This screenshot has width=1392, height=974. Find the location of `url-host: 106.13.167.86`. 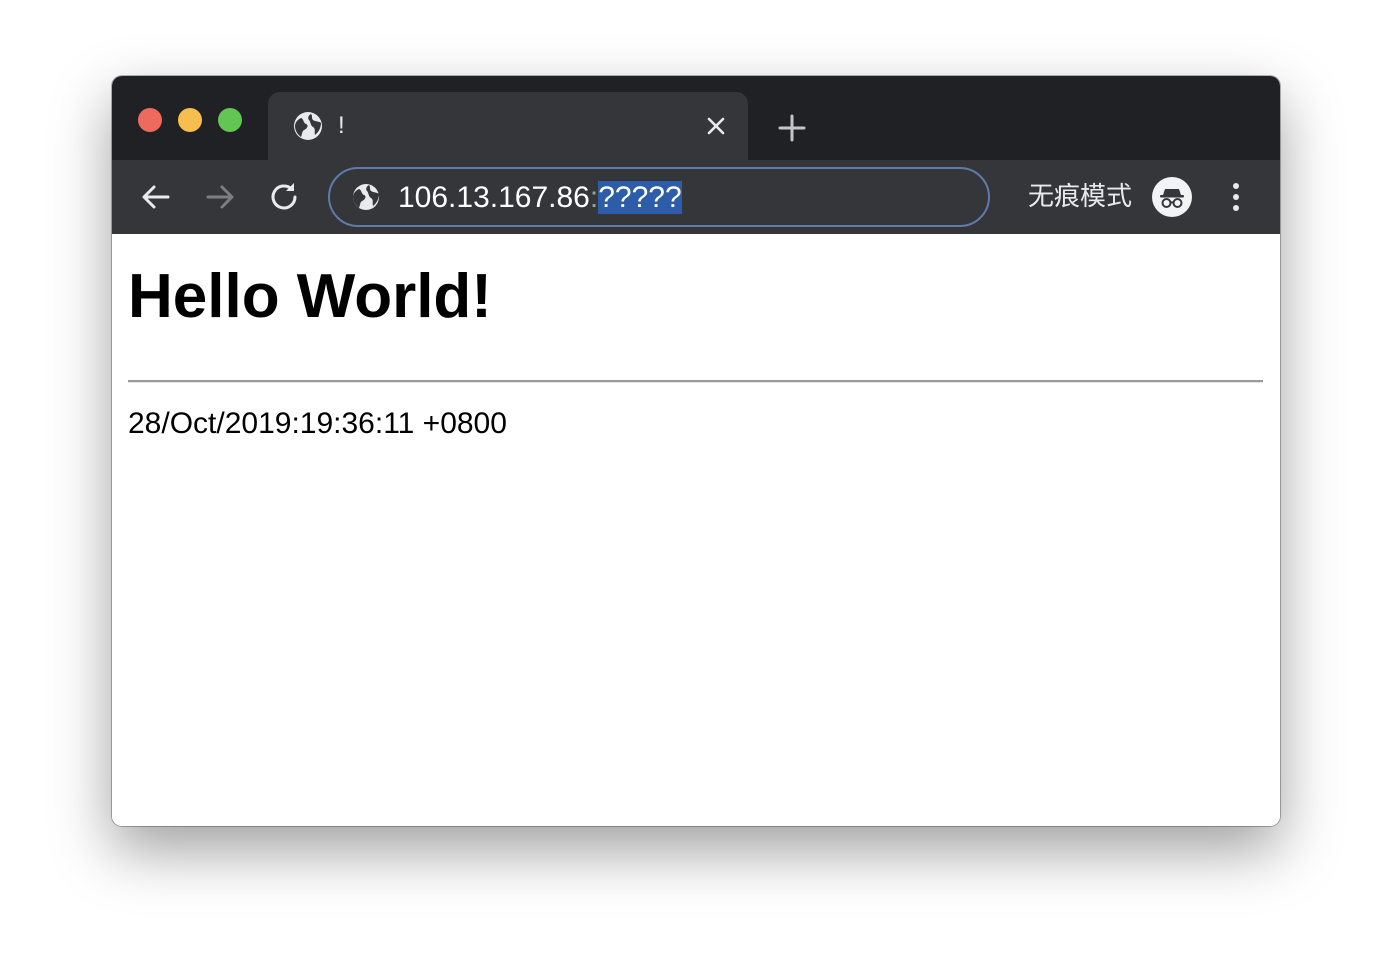

url-host: 106.13.167.86 is located at coordinates (494, 197).